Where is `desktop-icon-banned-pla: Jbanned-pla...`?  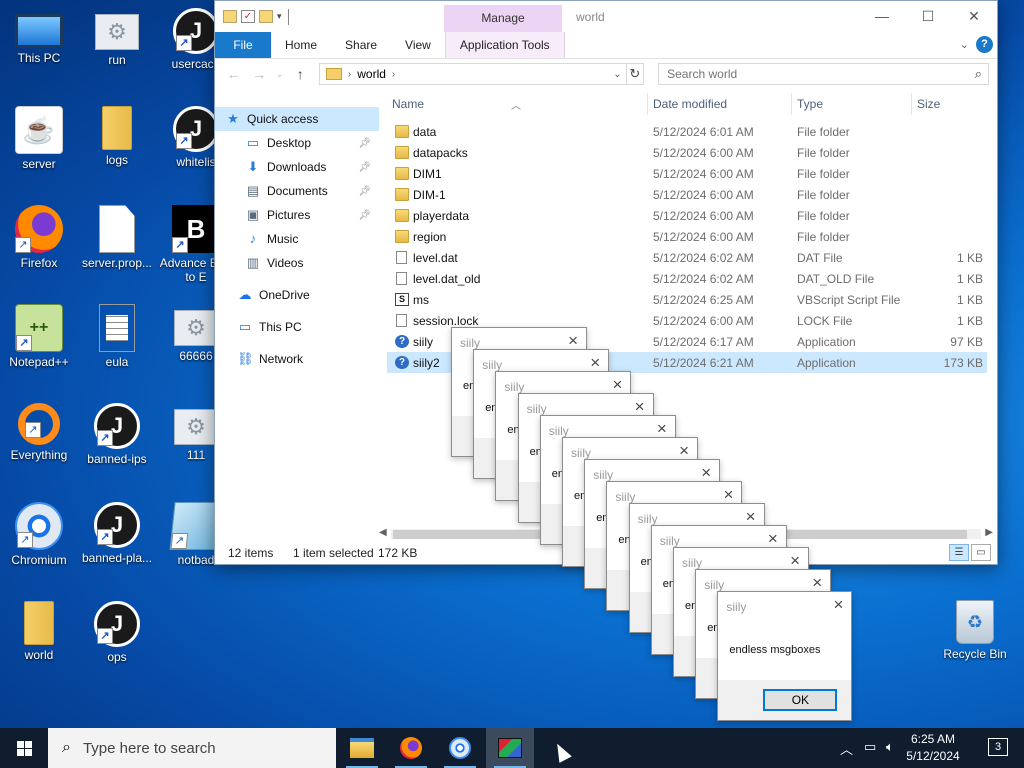 desktop-icon-banned-pla: Jbanned-pla... is located at coordinates (117, 533).